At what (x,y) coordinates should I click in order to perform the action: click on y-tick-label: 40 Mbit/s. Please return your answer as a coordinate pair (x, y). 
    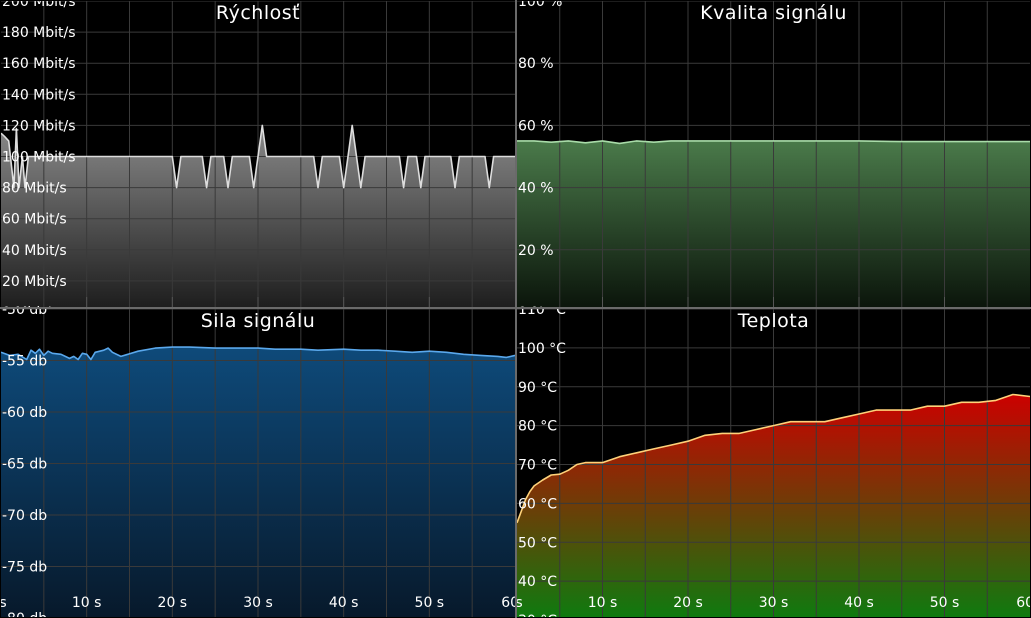
    Looking at the image, I should click on (34, 251).